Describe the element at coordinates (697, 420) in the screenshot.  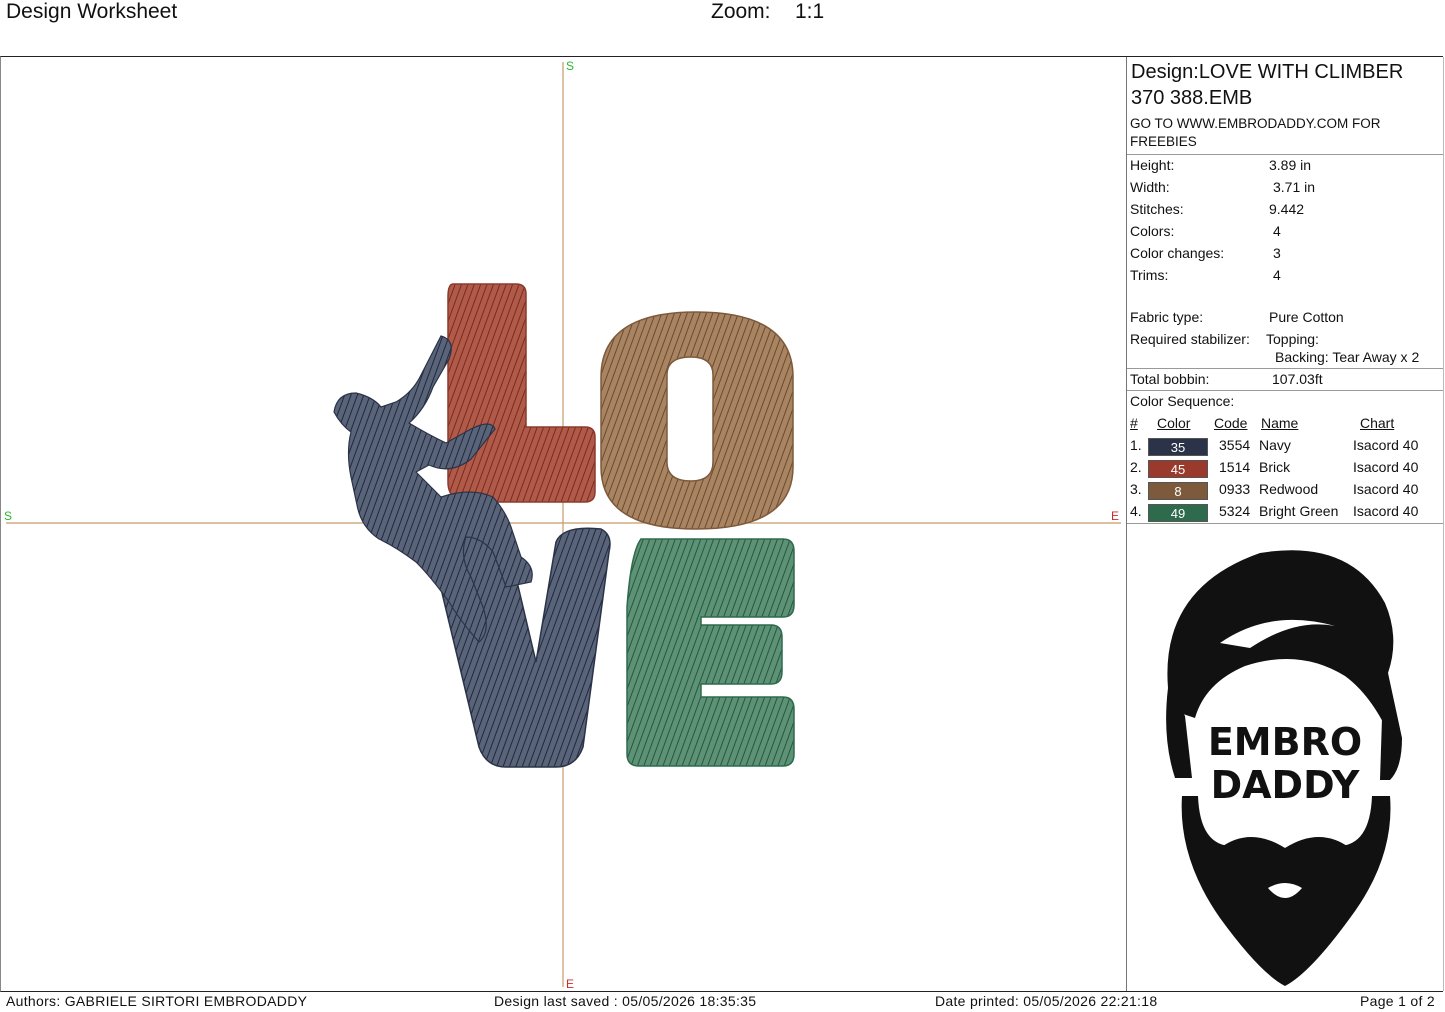
I see `letter-o` at that location.